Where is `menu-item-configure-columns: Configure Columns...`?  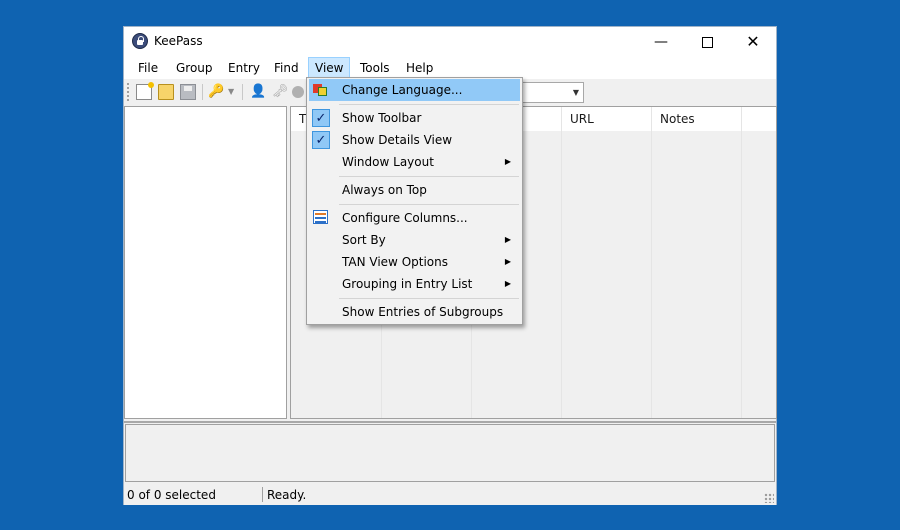
menu-item-configure-columns: Configure Columns... is located at coordinates (414, 218).